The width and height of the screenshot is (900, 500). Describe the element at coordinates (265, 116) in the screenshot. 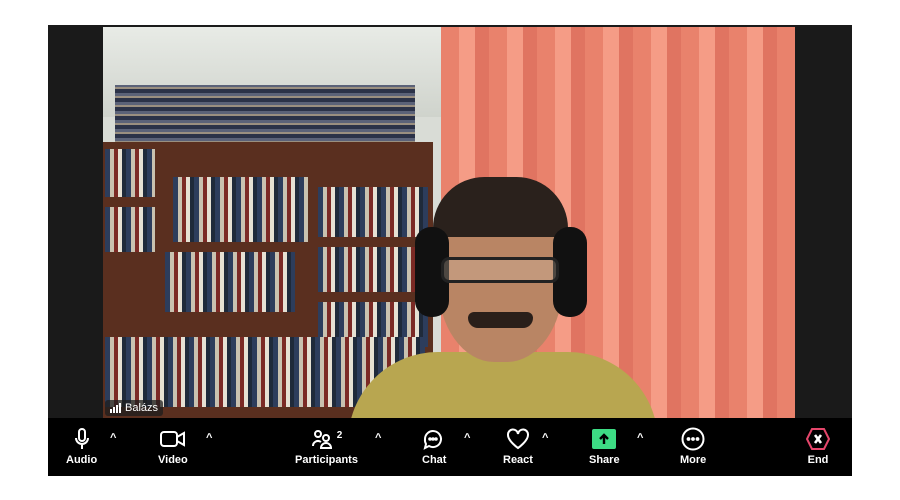

I see `cd-stack` at that location.